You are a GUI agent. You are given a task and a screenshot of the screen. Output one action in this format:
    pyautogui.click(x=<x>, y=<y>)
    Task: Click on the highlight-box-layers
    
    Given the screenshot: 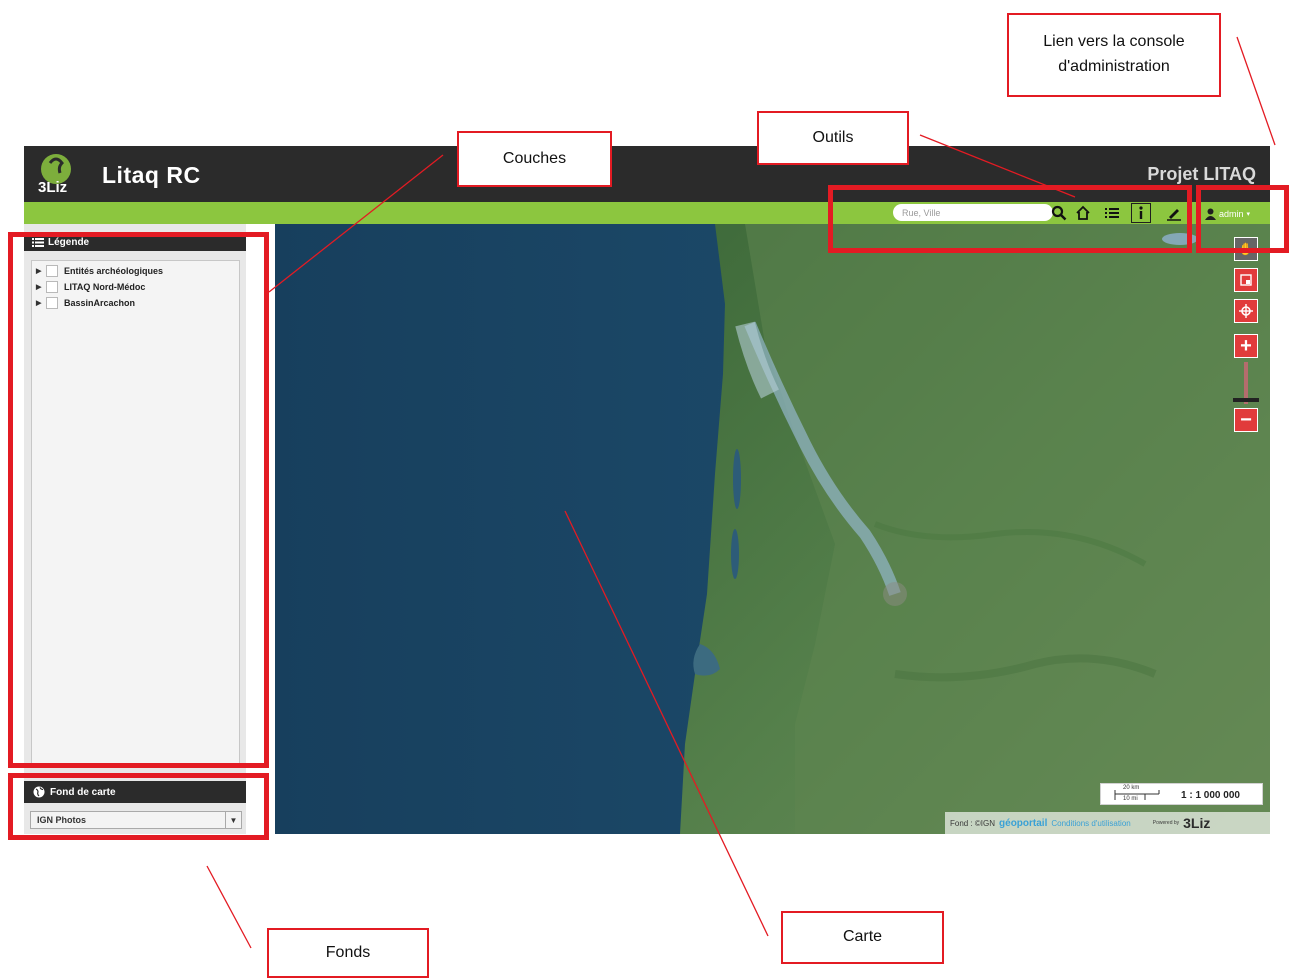 What is the action you would take?
    pyautogui.click(x=138, y=500)
    